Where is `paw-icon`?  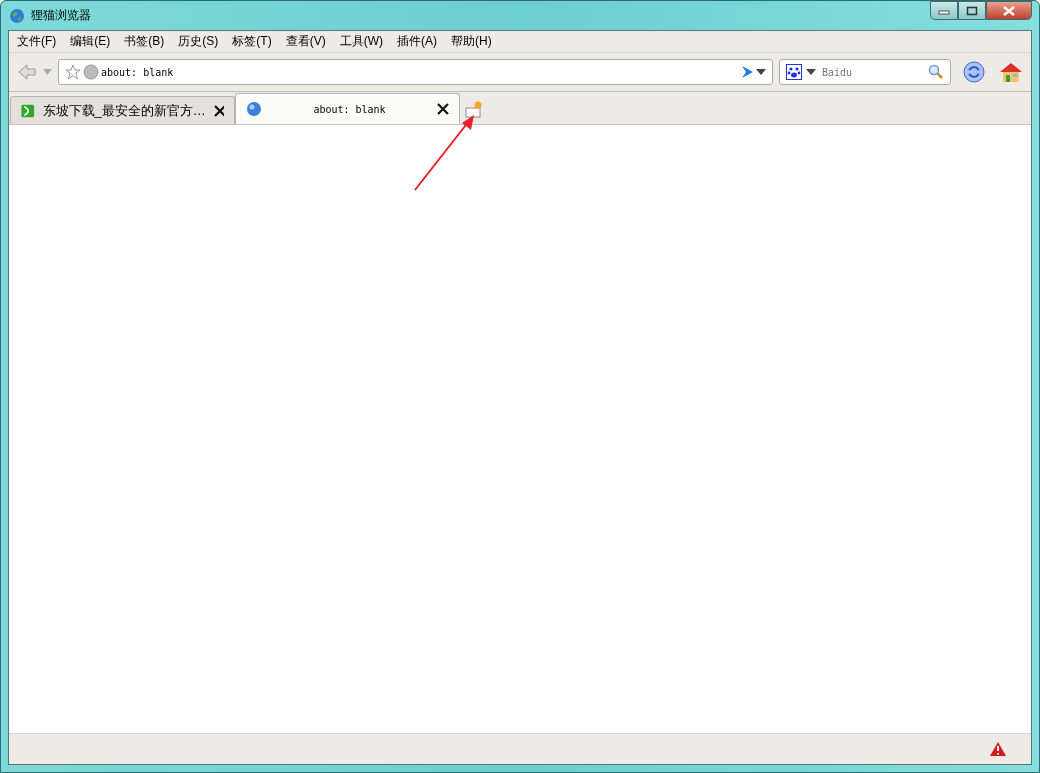
paw-icon is located at coordinates (794, 72).